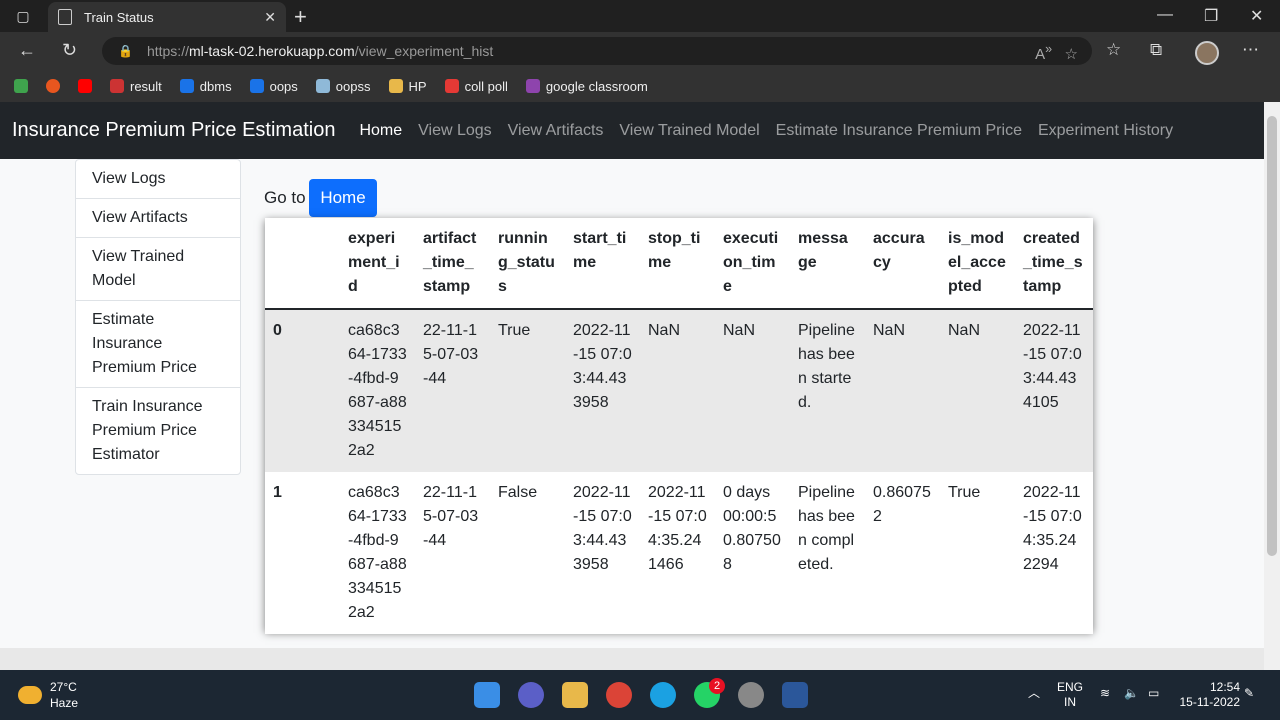 The image size is (1280, 720). What do you see at coordinates (902, 264) in the screenshot?
I see `table-header: accuracy` at bounding box center [902, 264].